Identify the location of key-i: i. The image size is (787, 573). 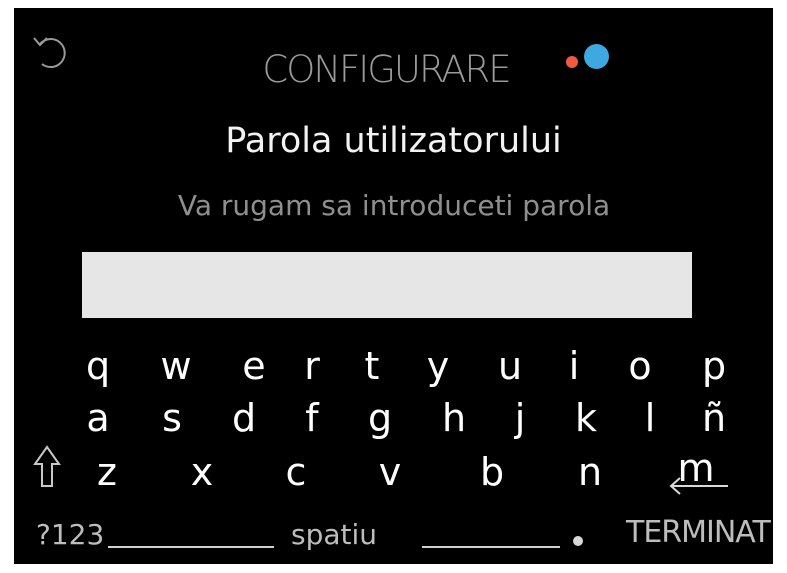
(574, 366).